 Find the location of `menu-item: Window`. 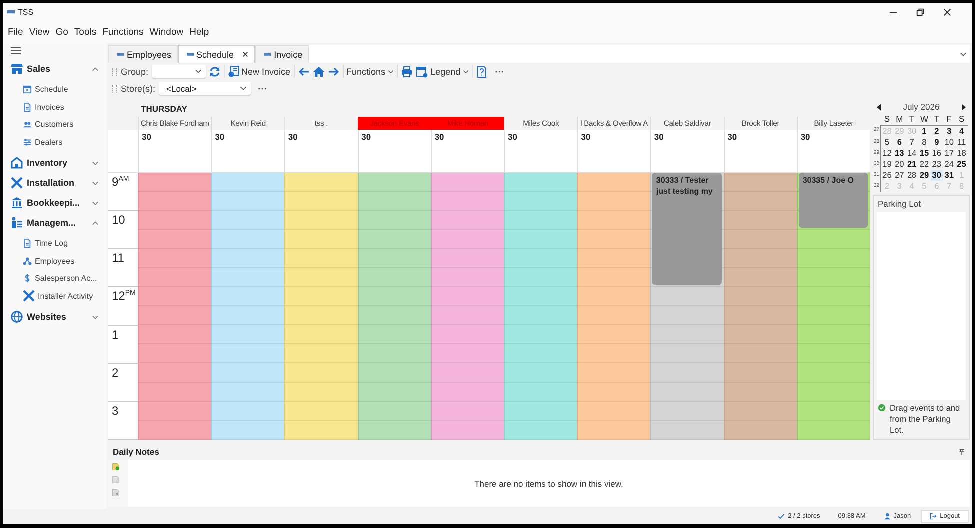

menu-item: Window is located at coordinates (167, 32).